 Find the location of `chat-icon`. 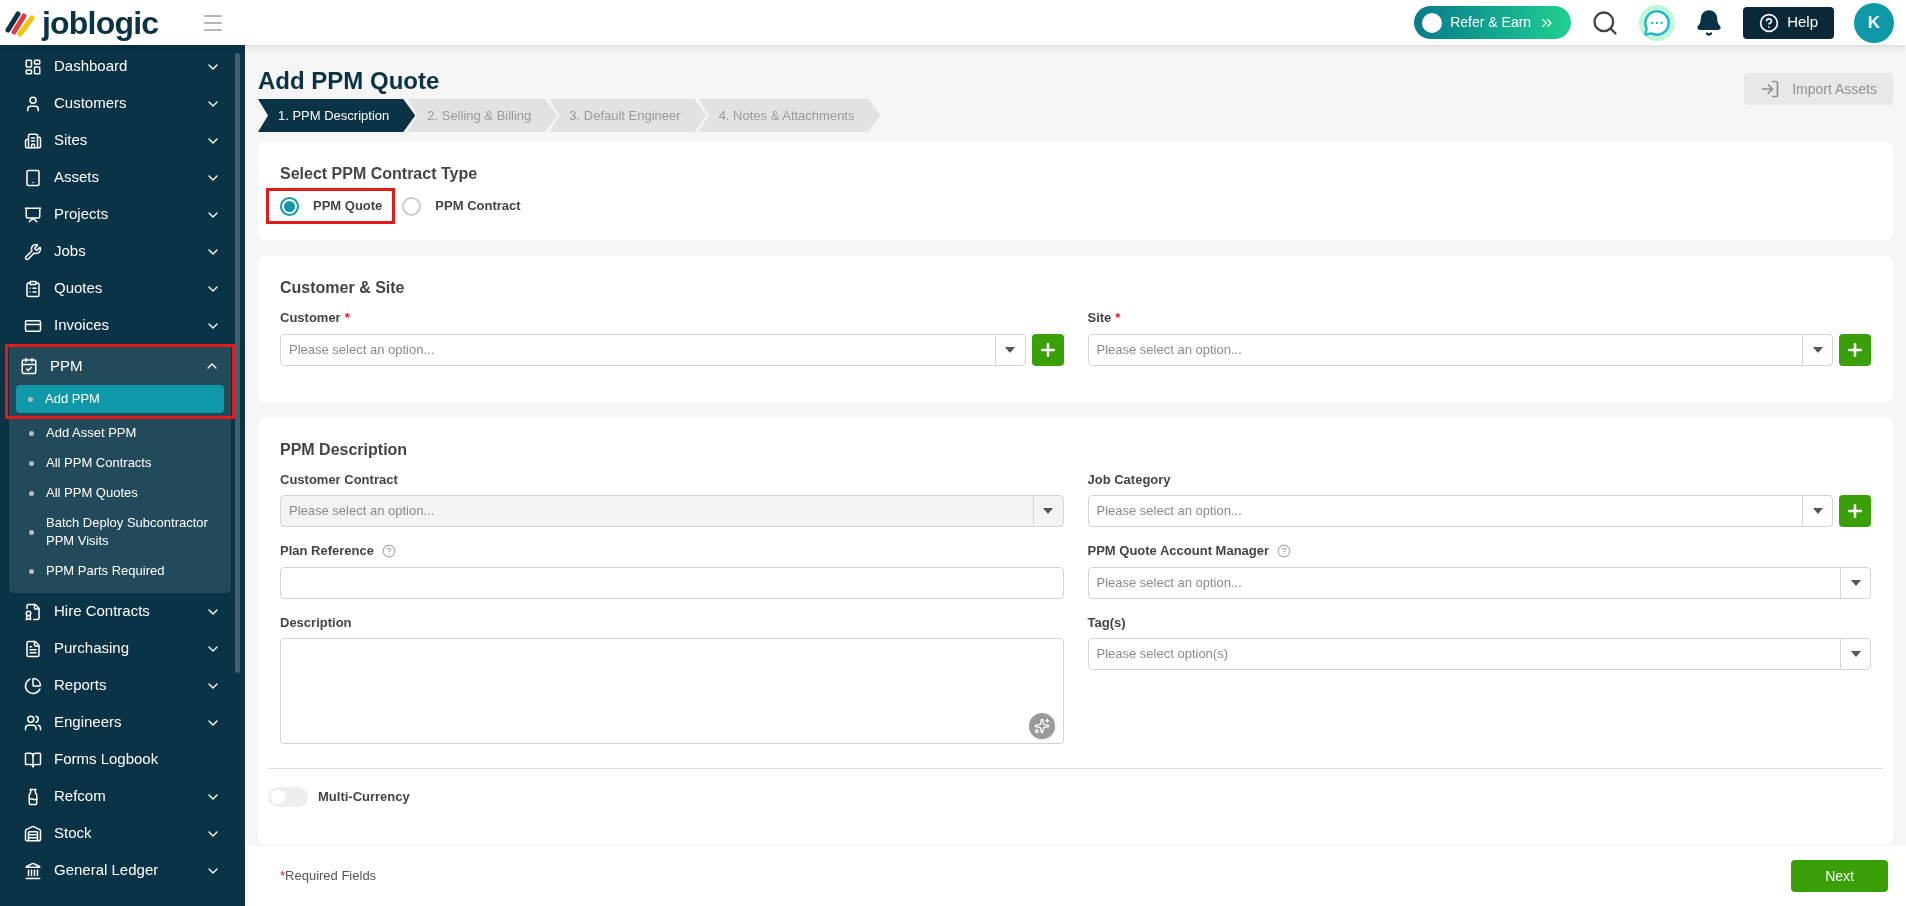

chat-icon is located at coordinates (1657, 22).